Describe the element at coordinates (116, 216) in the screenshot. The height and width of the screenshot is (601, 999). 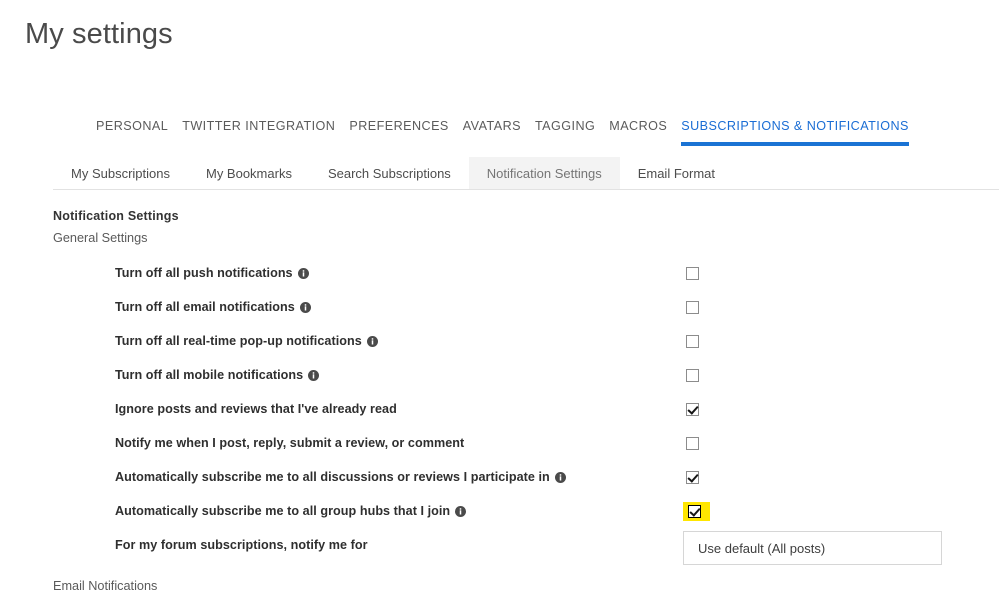
I see `section-title: Notification Settings` at that location.